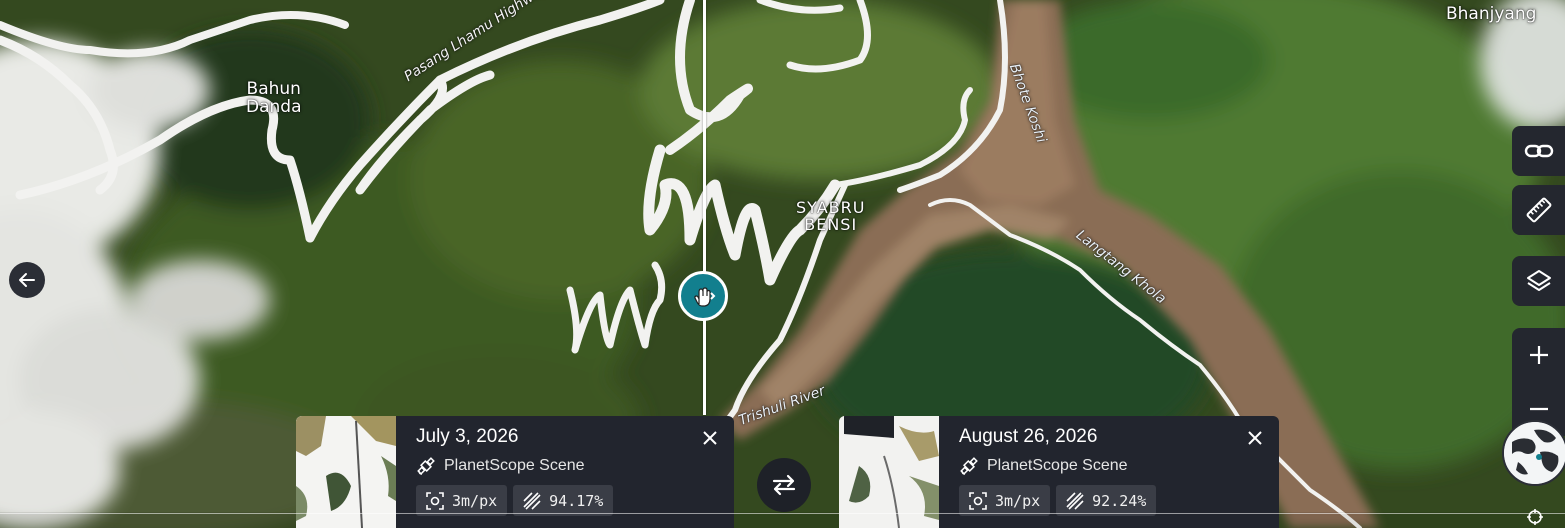  What do you see at coordinates (1538, 409) in the screenshot?
I see `minus-icon` at bounding box center [1538, 409].